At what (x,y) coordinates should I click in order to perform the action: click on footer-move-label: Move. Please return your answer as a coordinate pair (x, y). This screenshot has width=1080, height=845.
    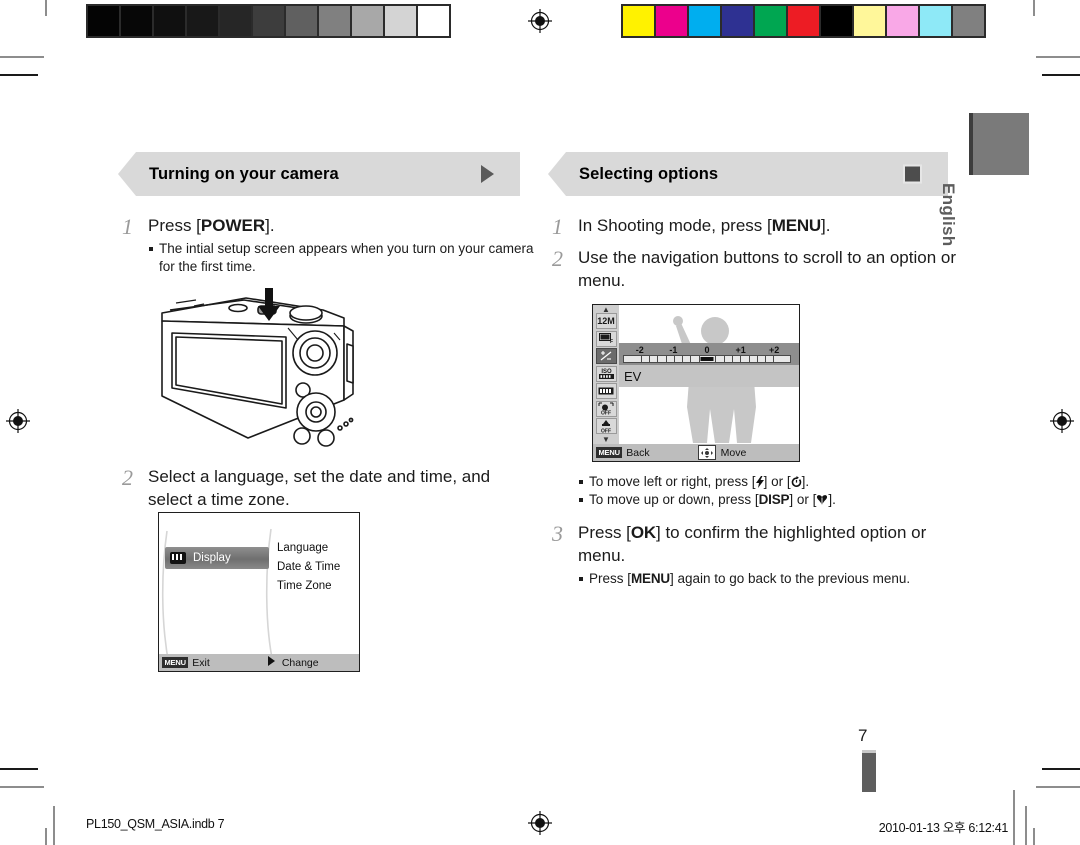
    Looking at the image, I should click on (733, 452).